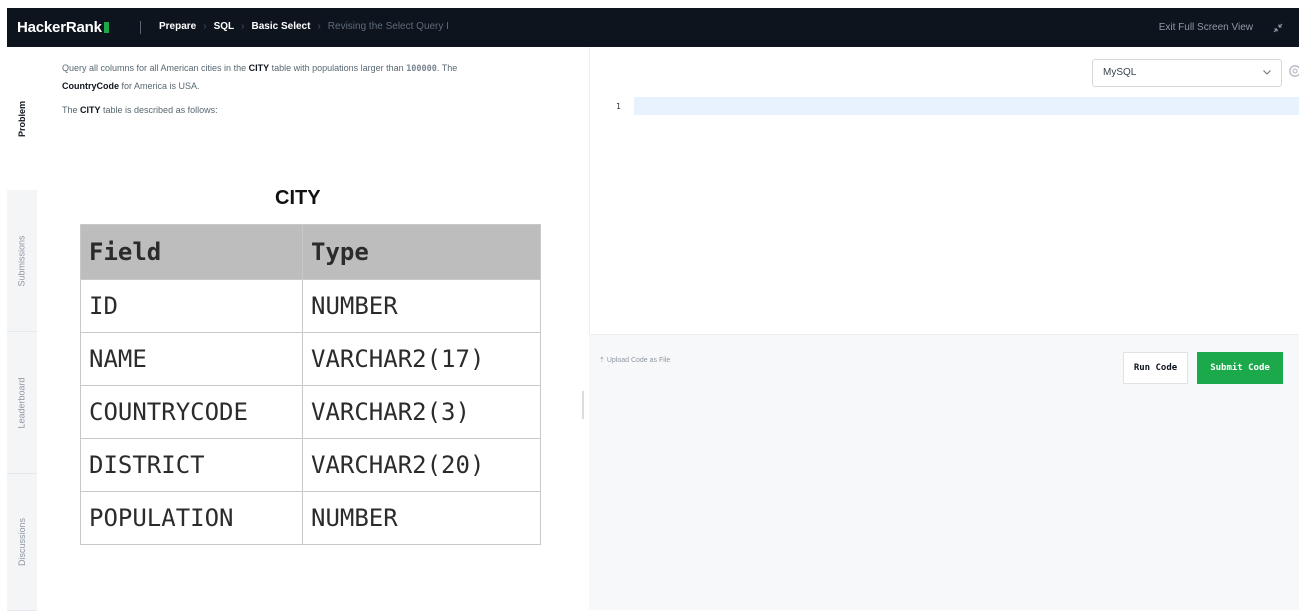 This screenshot has height=611, width=1299. I want to click on hackerrank-logo: HackerRank, so click(63, 27).